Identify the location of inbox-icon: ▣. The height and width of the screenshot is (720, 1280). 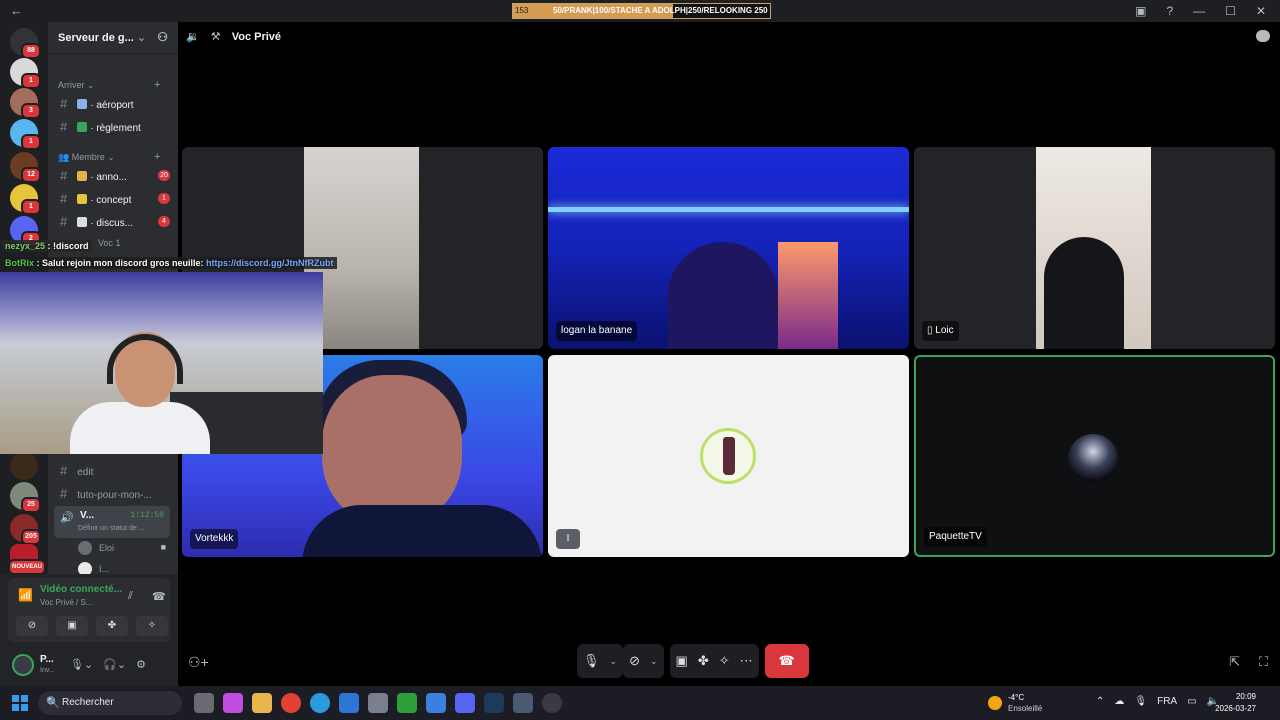
(1140, 11).